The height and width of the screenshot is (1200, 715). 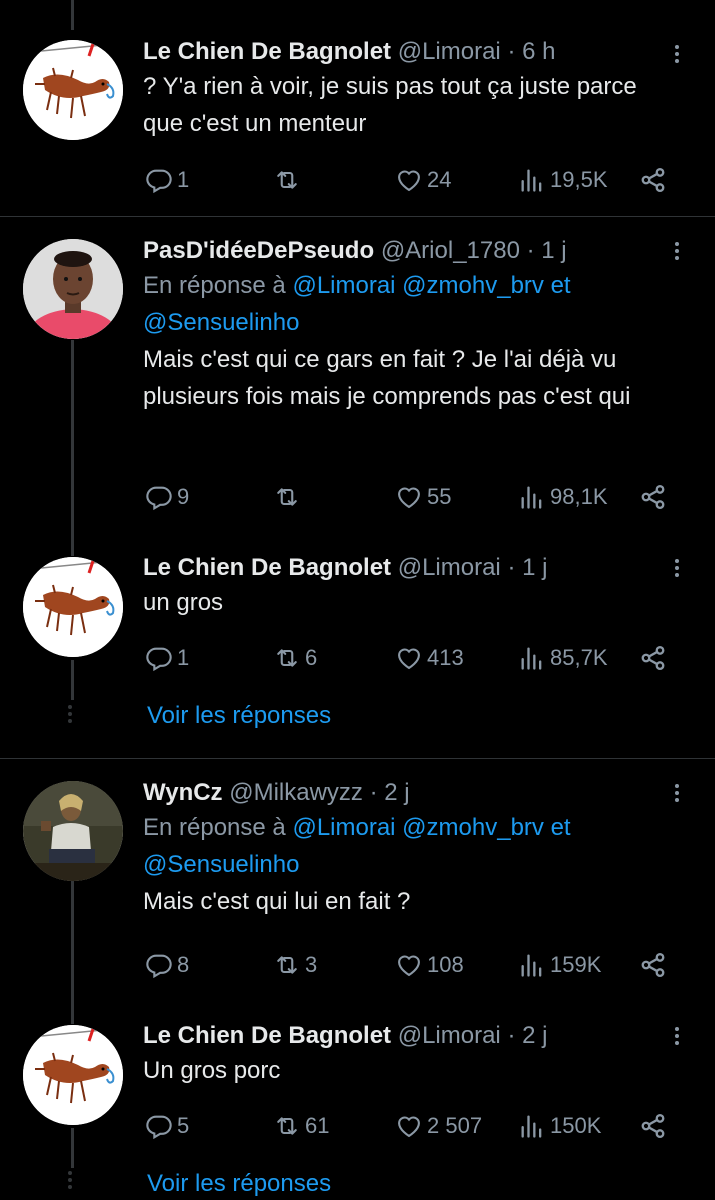 What do you see at coordinates (563, 180) in the screenshot?
I see `views-button: 19,5K` at bounding box center [563, 180].